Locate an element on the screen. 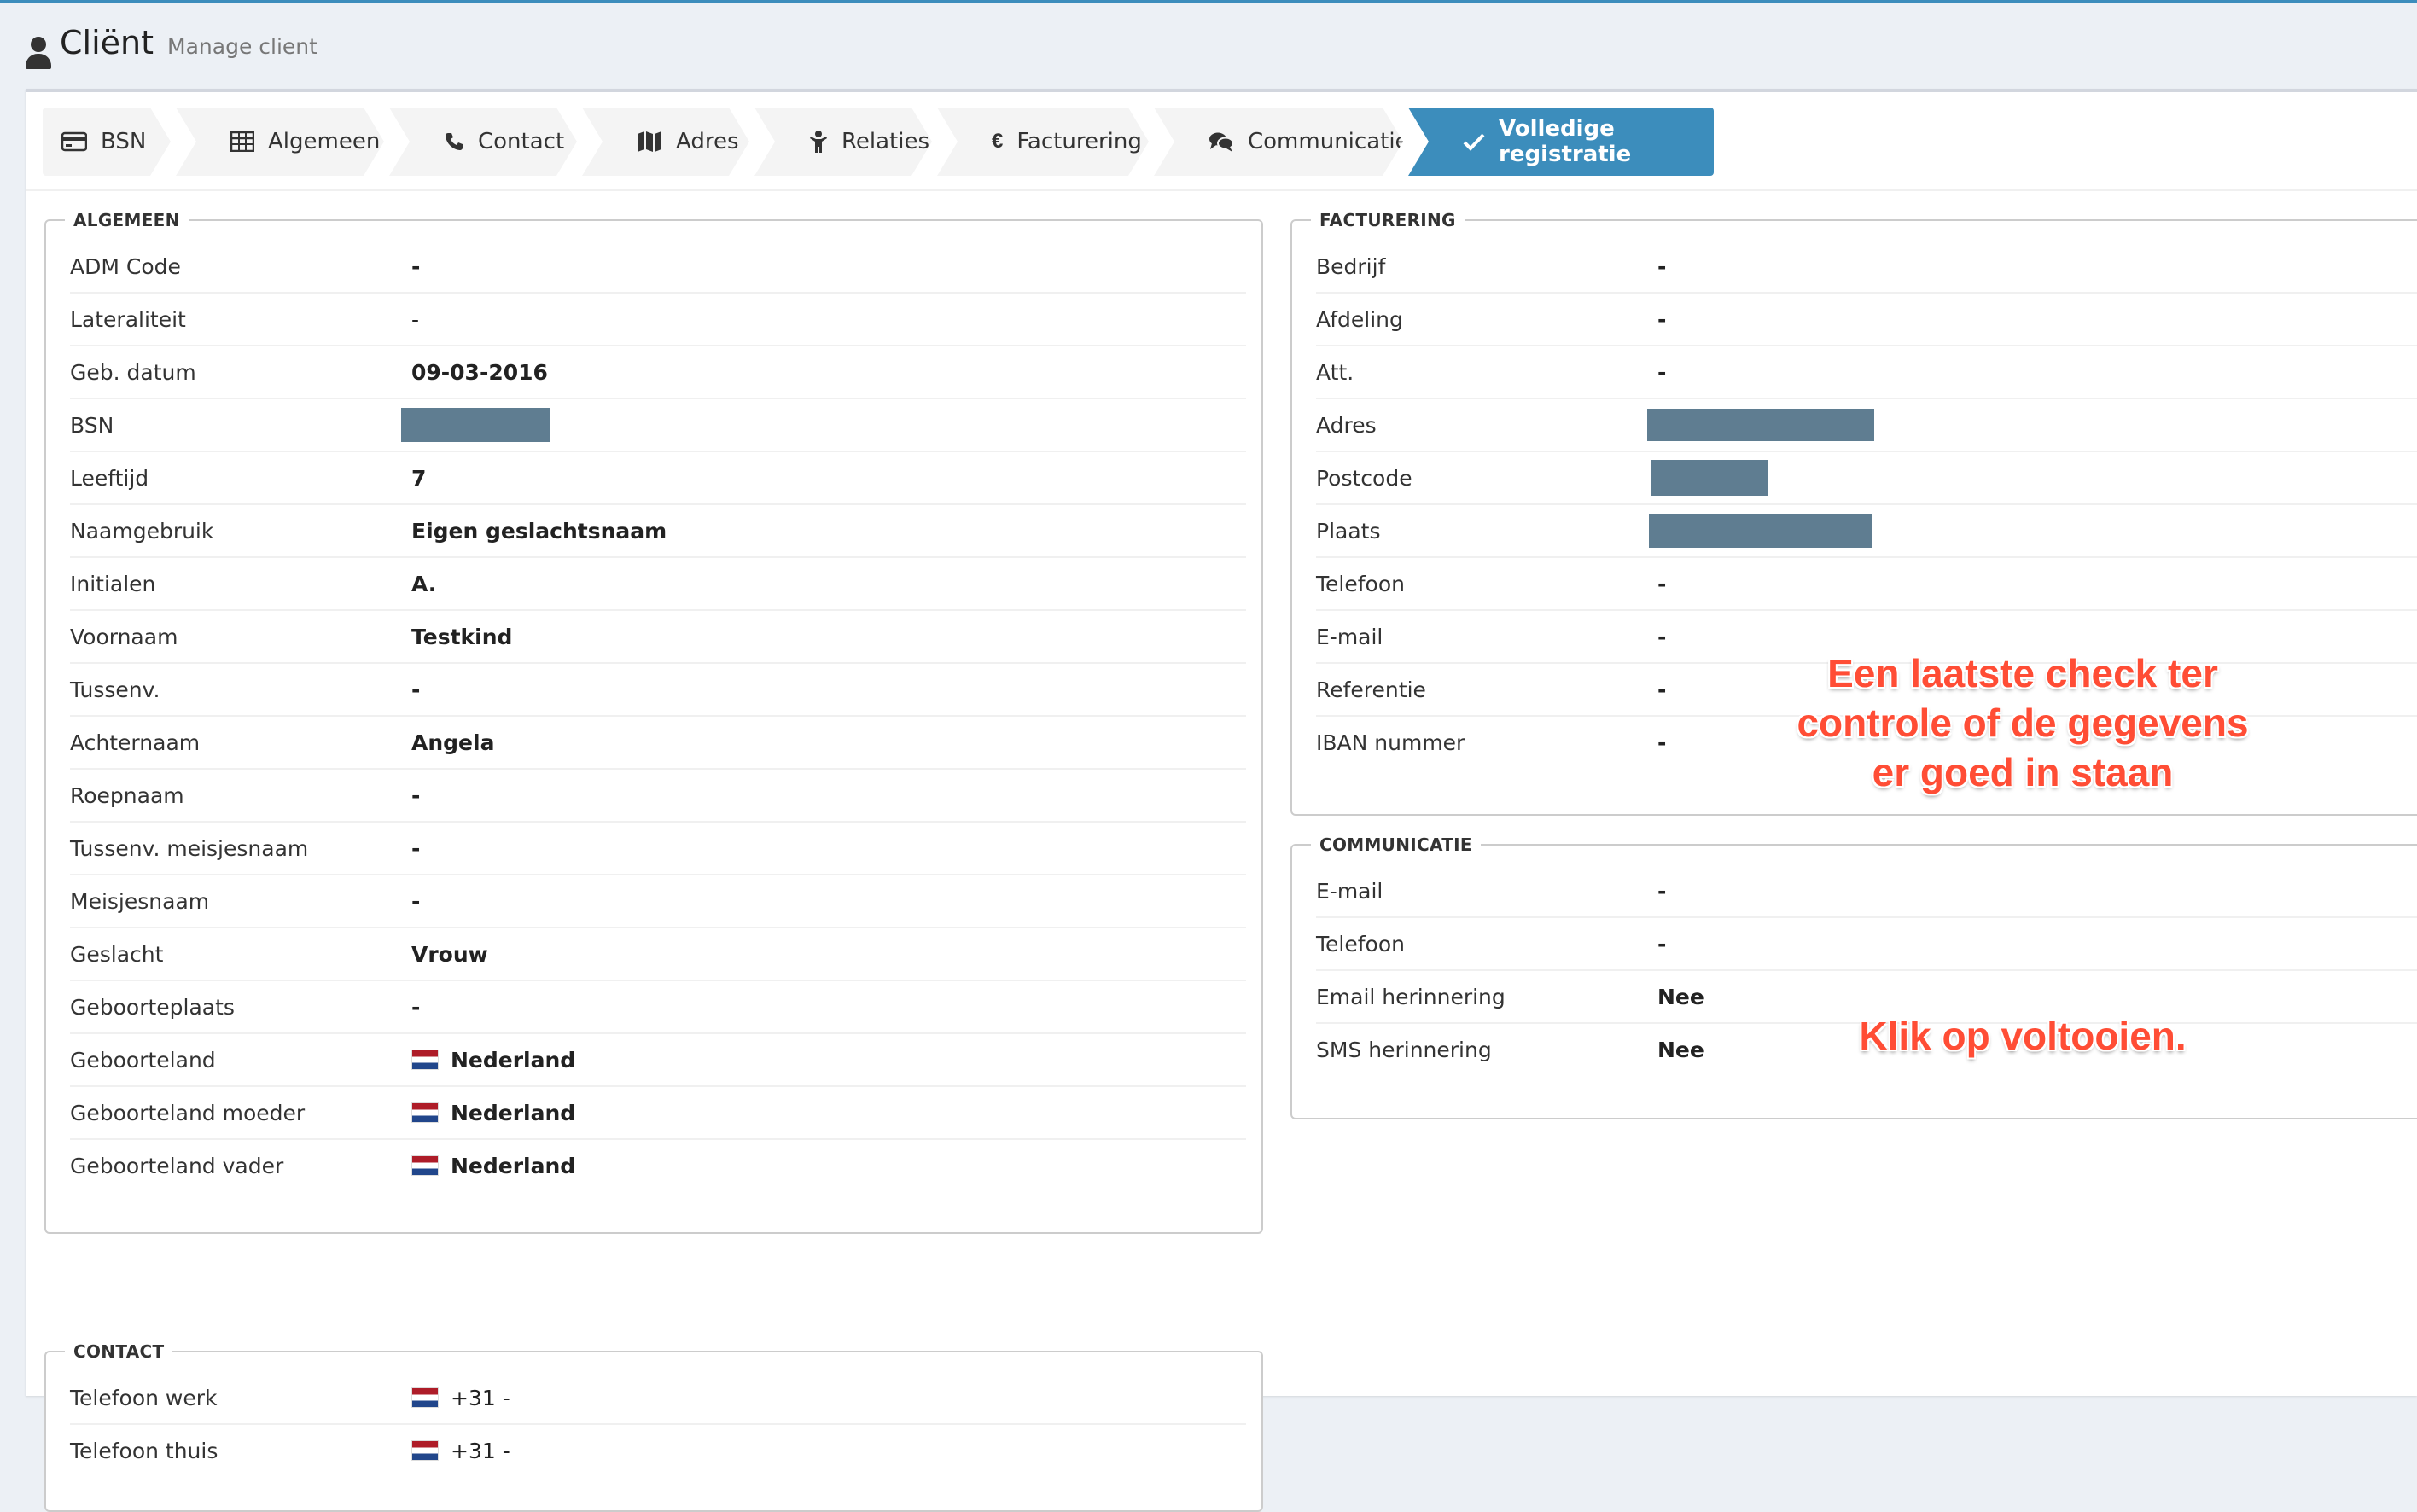 This screenshot has width=2417, height=1512. row-label: Leeftijd is located at coordinates (110, 478).